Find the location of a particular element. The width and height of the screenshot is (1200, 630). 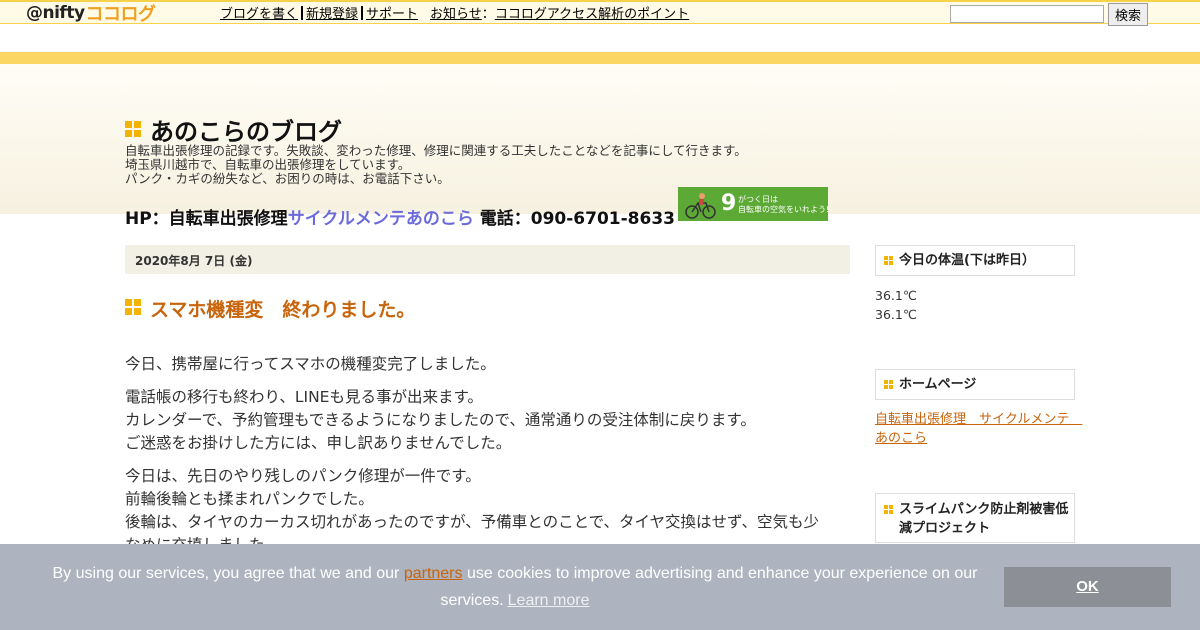

entry-title-squares-icon is located at coordinates (133, 307).